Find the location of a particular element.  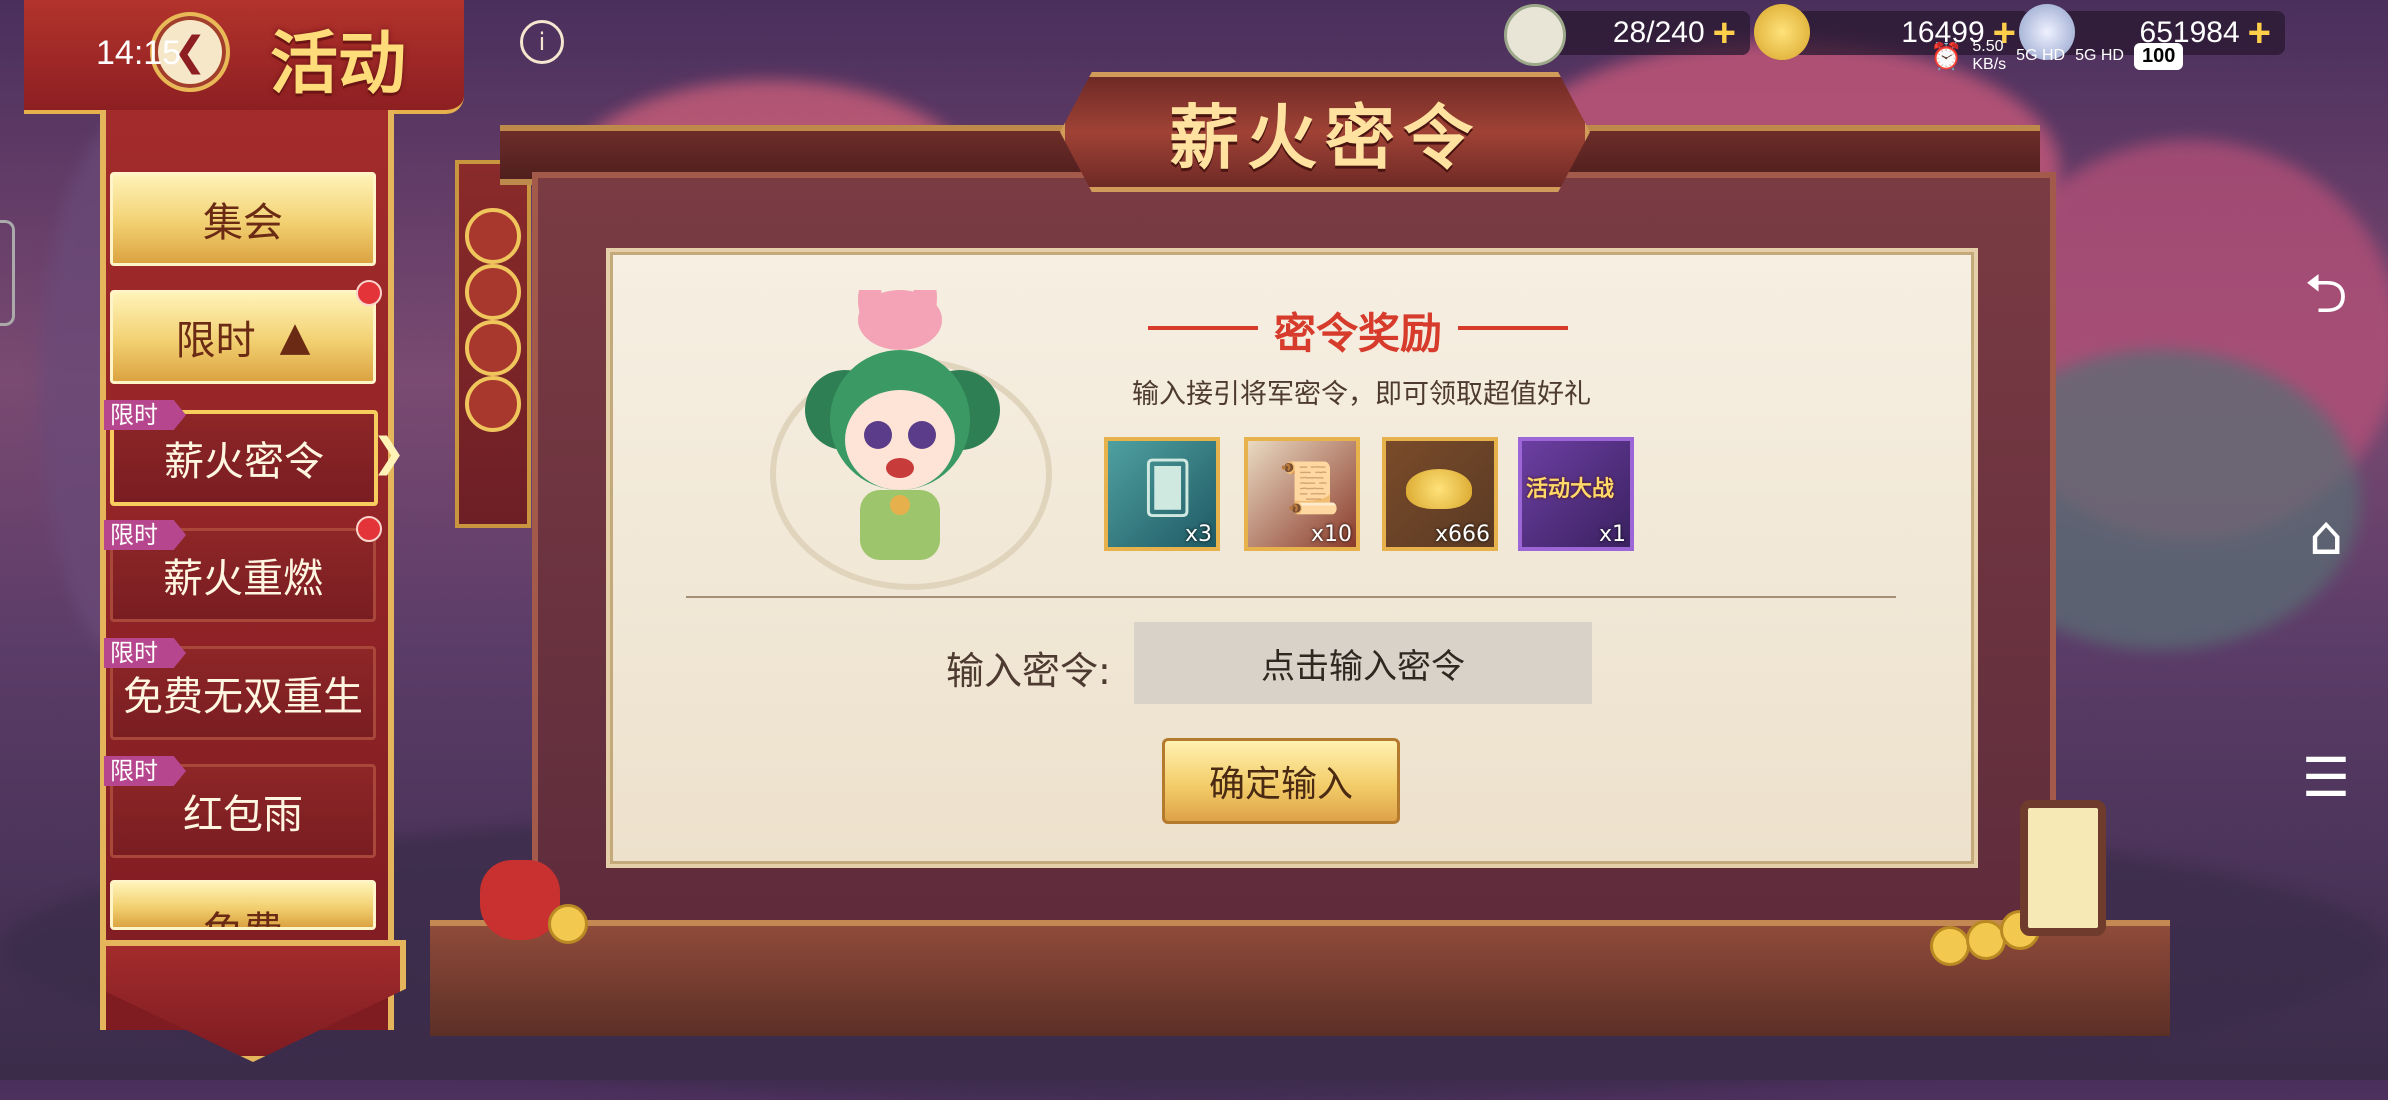

confirm-button: 确定输入 is located at coordinates (1281, 781).